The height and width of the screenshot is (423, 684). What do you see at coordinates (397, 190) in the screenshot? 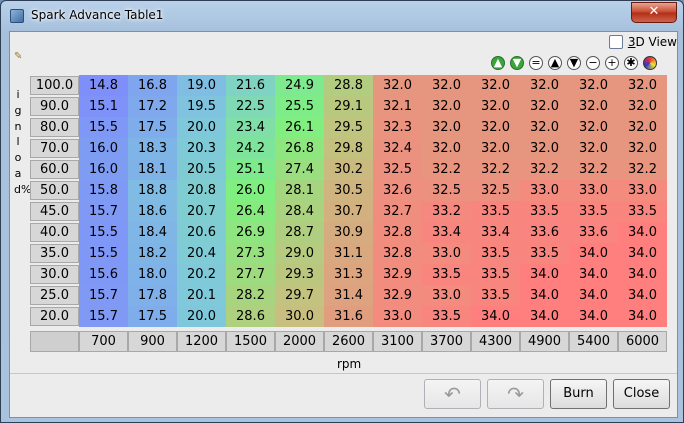
I see `table-cell: 32.6` at bounding box center [397, 190].